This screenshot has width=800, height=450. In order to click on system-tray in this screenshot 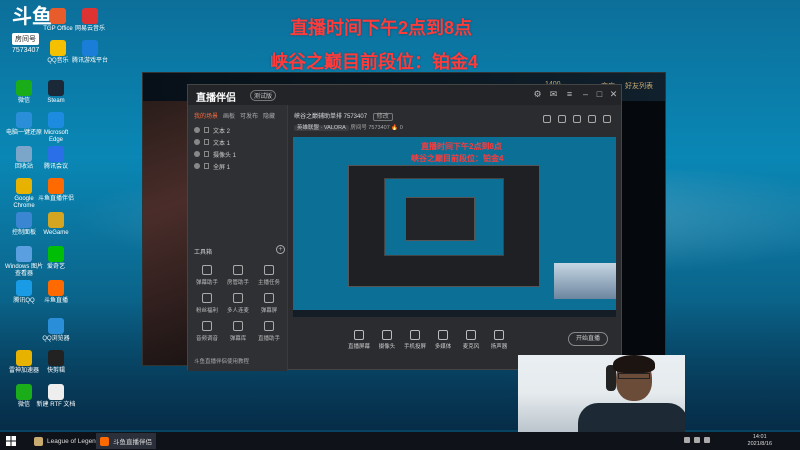, I will do `click(697, 440)`.